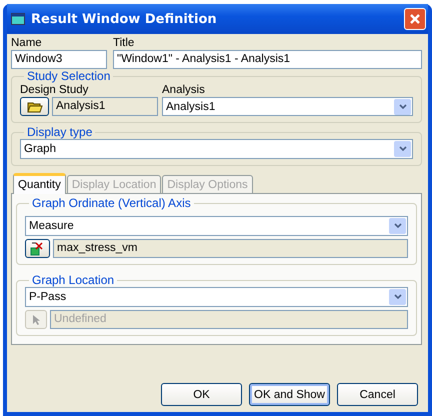  What do you see at coordinates (289, 394) in the screenshot?
I see `dialog-button: OK and Show` at bounding box center [289, 394].